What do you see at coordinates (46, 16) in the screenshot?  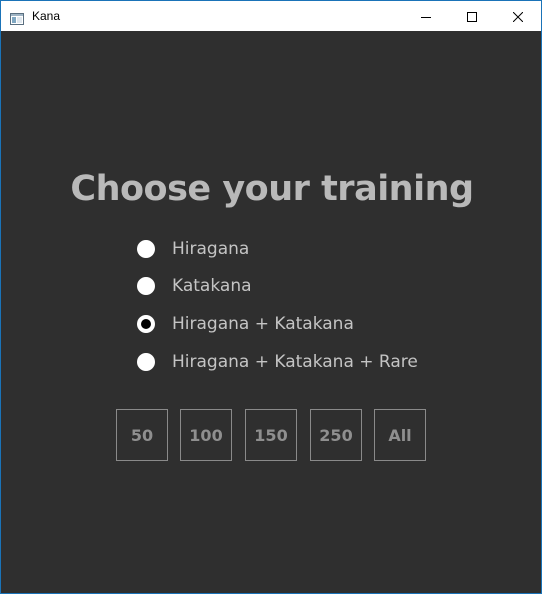 I see `window-title: Kana` at bounding box center [46, 16].